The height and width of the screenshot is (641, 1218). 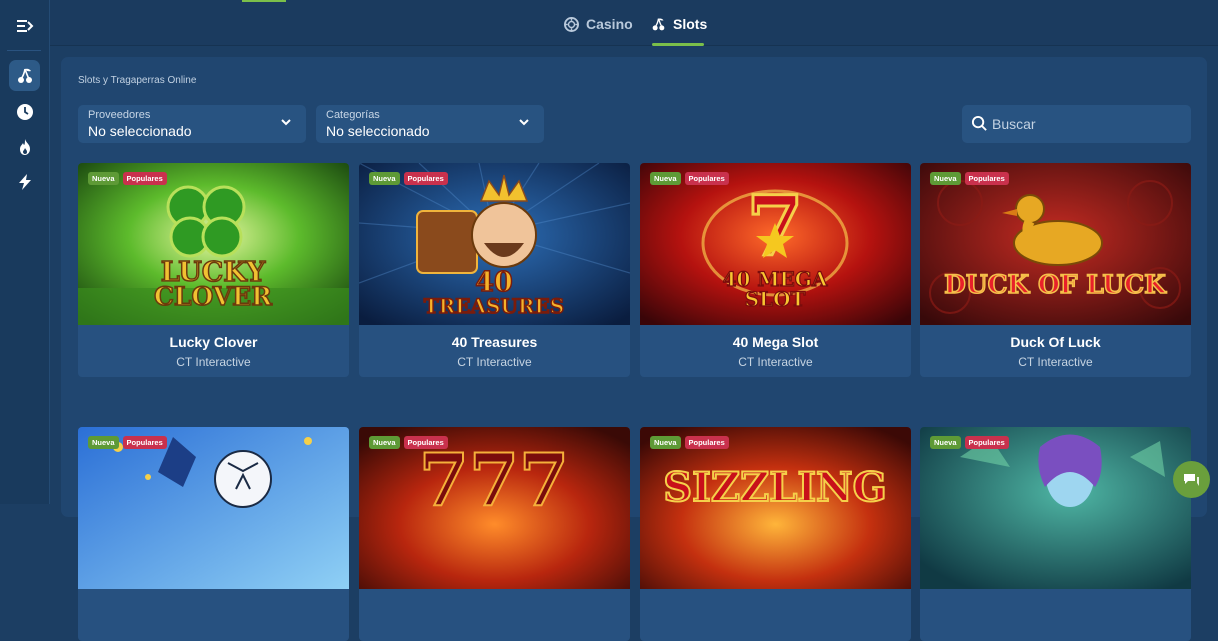 I want to click on top-navigation: Casino Slots, so click(x=634, y=23).